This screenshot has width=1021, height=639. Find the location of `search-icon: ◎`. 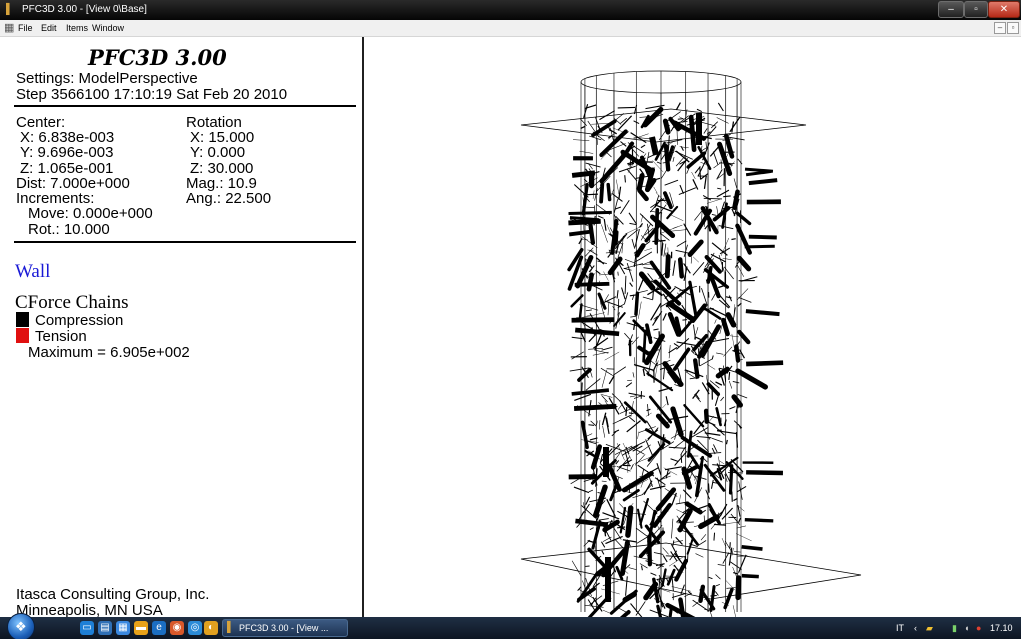

search-icon: ◎ is located at coordinates (195, 628).